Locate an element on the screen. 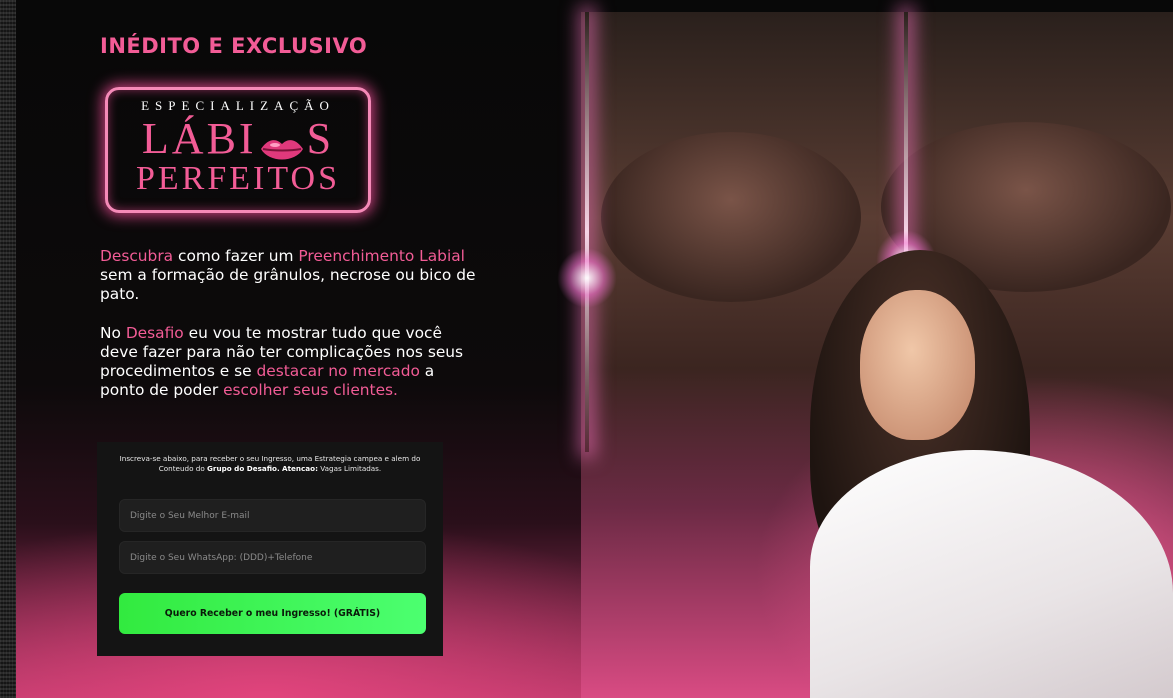  eyebrow-title: INÉDITO E EXCLUSIVO is located at coordinates (234, 46).